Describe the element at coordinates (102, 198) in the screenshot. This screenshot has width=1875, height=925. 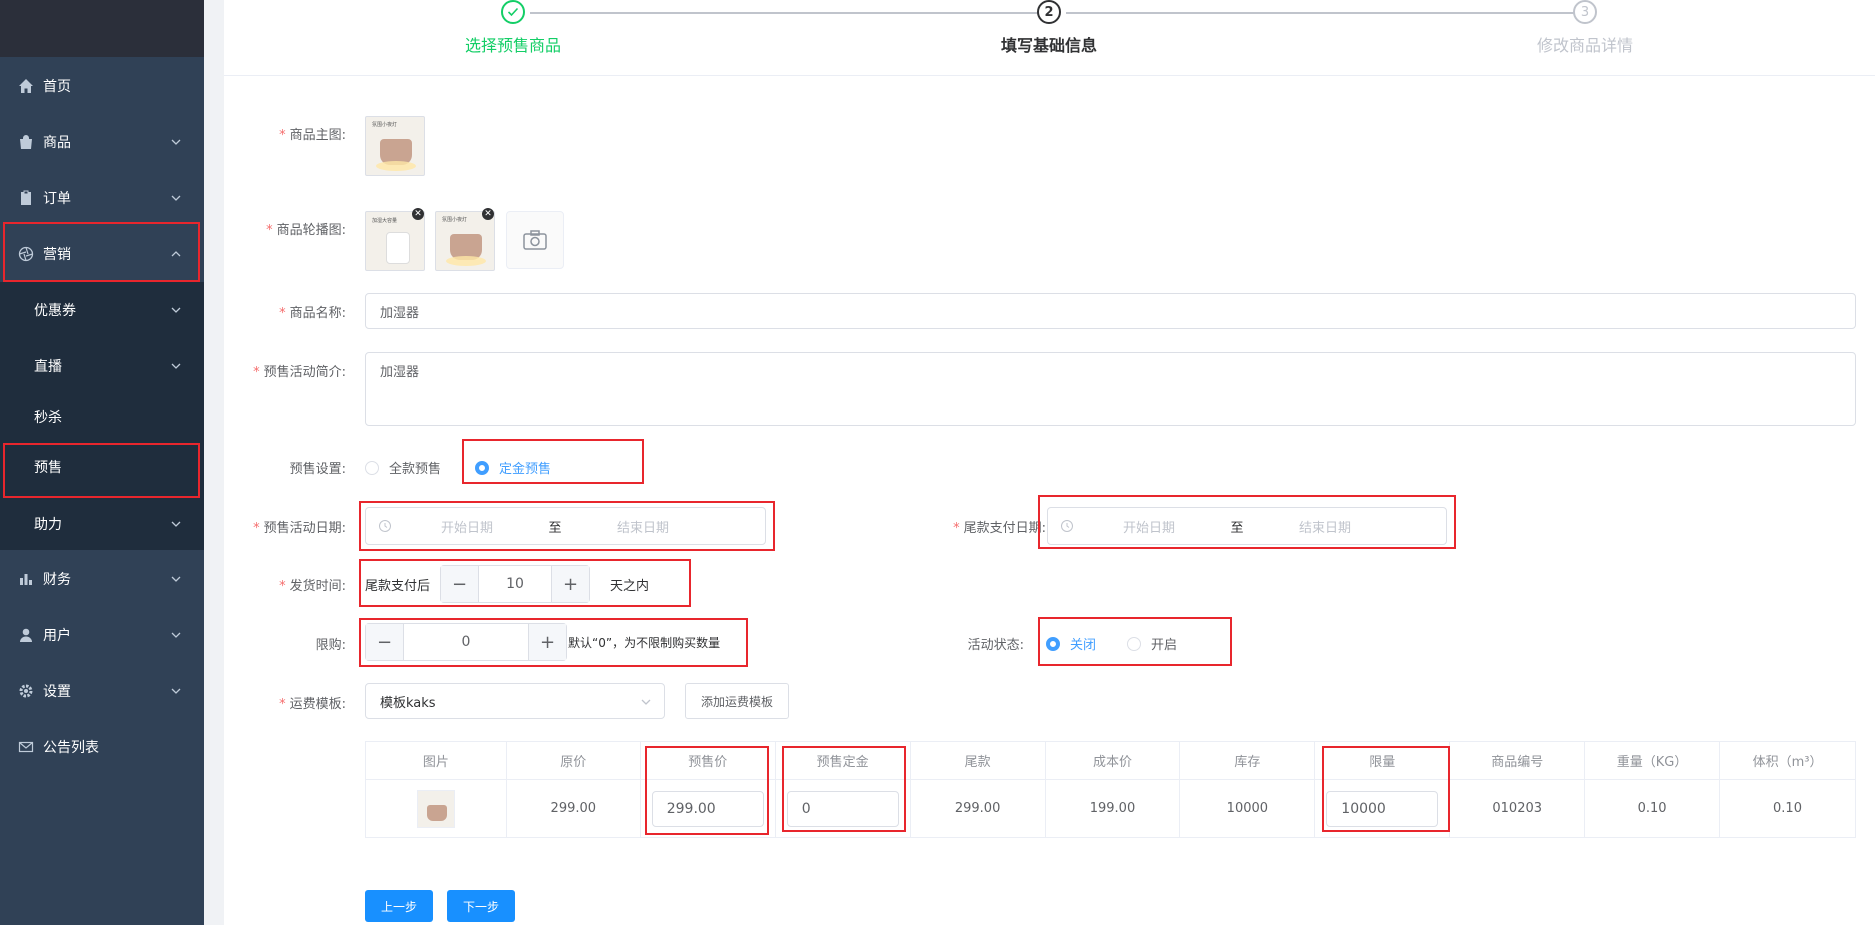
I see `sidebar-item-orders: 订单` at that location.